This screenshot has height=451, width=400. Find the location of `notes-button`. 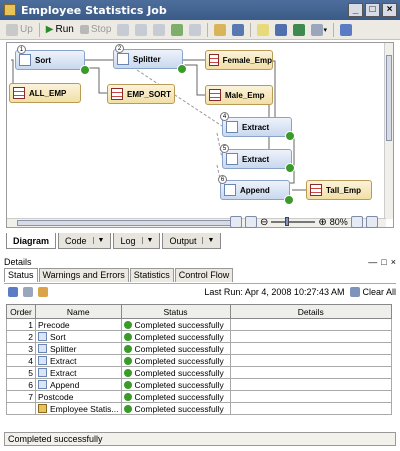

notes-button is located at coordinates (263, 30).